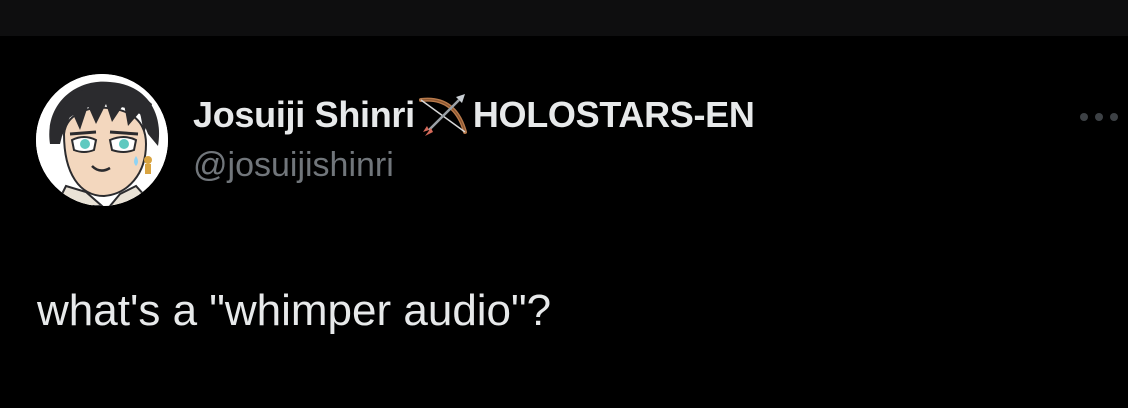 Image resolution: width=1128 pixels, height=408 pixels. I want to click on author-name-row: Josuiji Shinri HOLOSTARS-EN, so click(474, 115).